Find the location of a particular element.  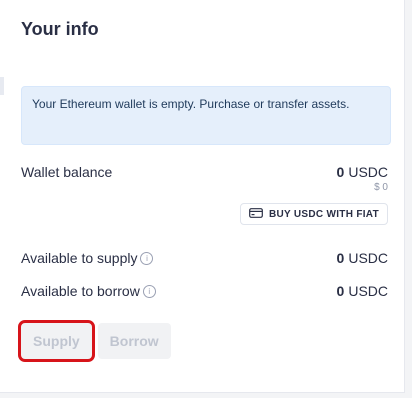

available-to-borrow-currency: USDC is located at coordinates (368, 291).